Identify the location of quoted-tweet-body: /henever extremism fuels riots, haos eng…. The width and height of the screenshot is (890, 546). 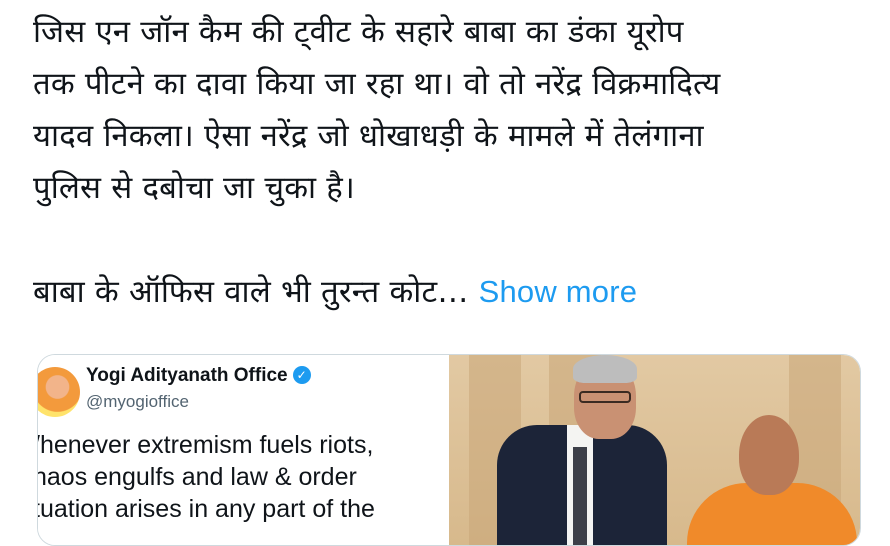
(245, 477).